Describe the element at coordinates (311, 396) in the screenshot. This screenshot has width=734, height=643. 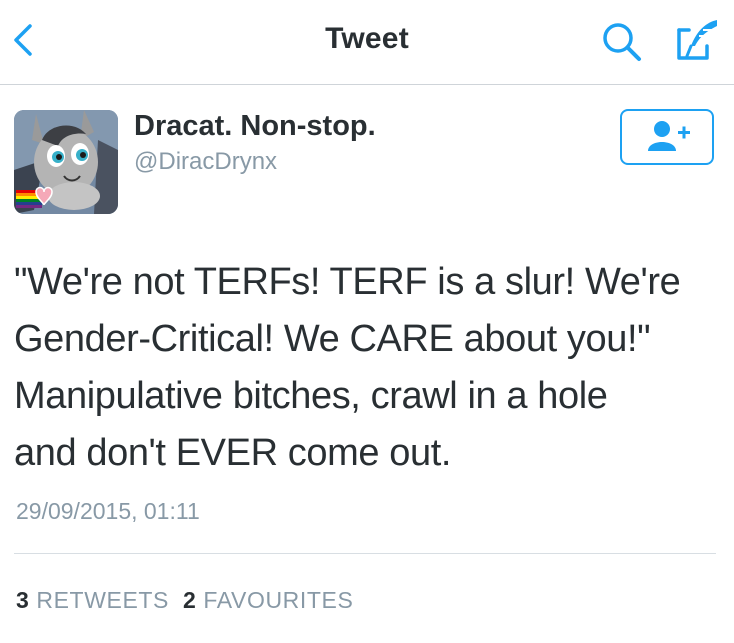
I see `tweet-text-line: Manipulative bitches, crawl in a hole` at that location.